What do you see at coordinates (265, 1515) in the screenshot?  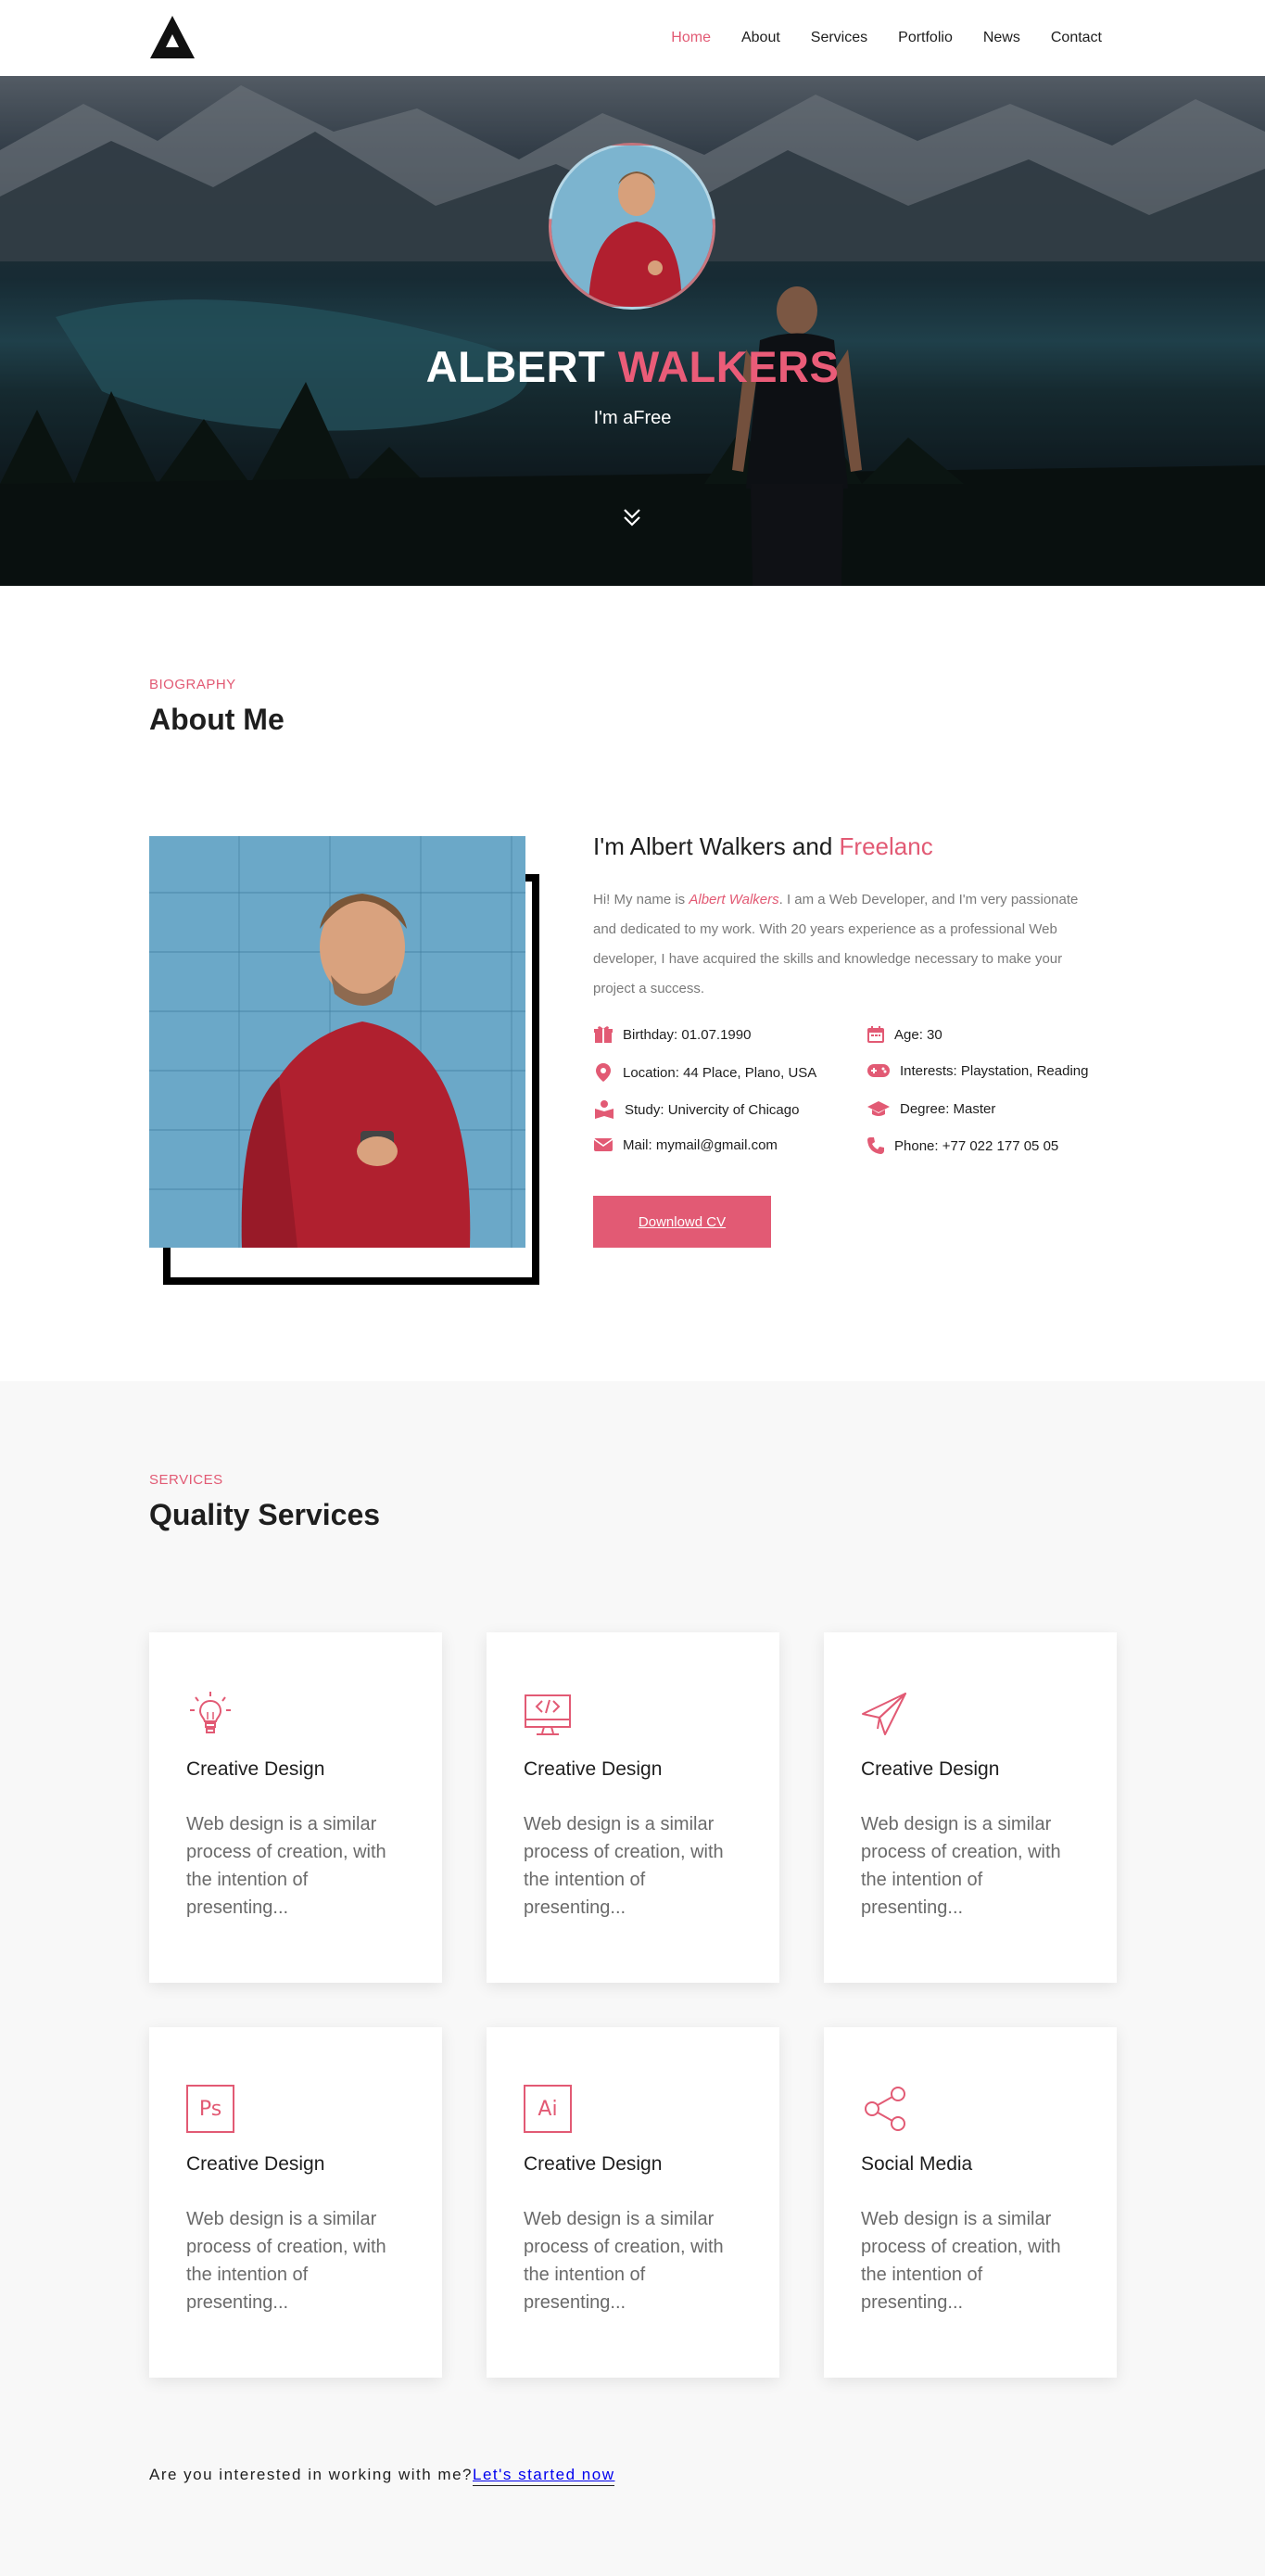 I see `services-section-title: Quality Services` at bounding box center [265, 1515].